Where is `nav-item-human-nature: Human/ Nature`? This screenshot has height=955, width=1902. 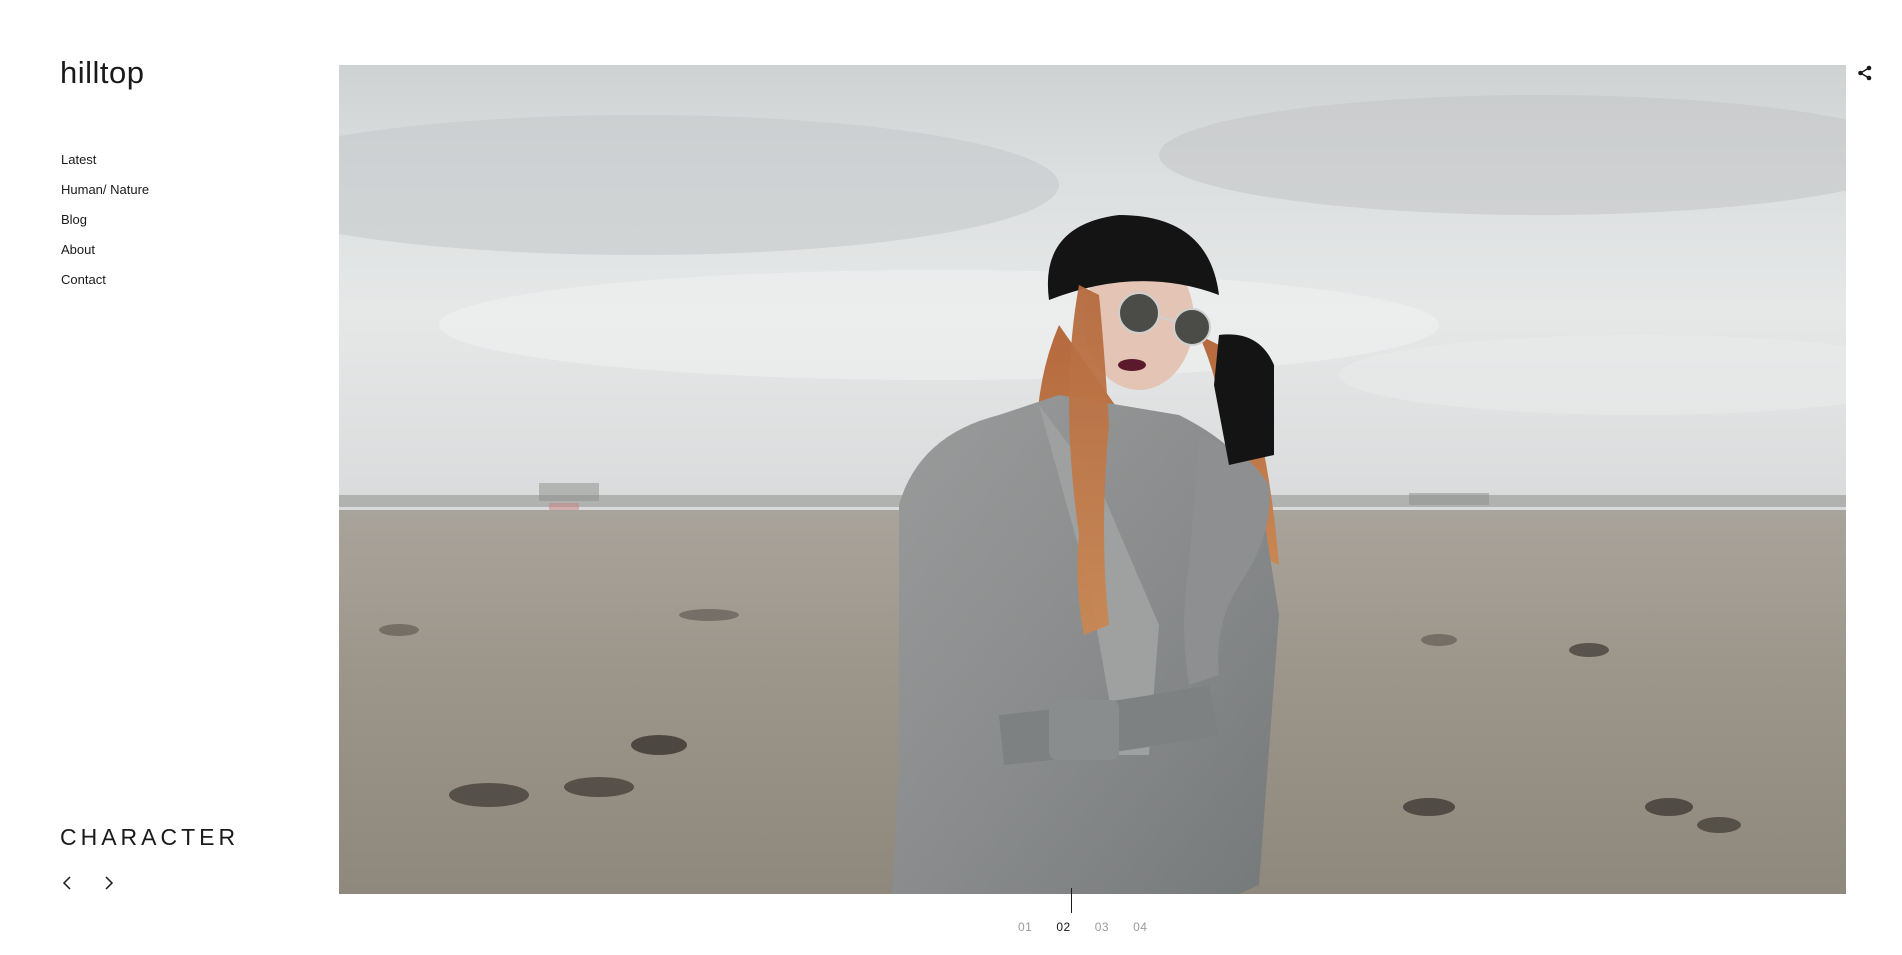 nav-item-human-nature: Human/ Nature is located at coordinates (105, 195).